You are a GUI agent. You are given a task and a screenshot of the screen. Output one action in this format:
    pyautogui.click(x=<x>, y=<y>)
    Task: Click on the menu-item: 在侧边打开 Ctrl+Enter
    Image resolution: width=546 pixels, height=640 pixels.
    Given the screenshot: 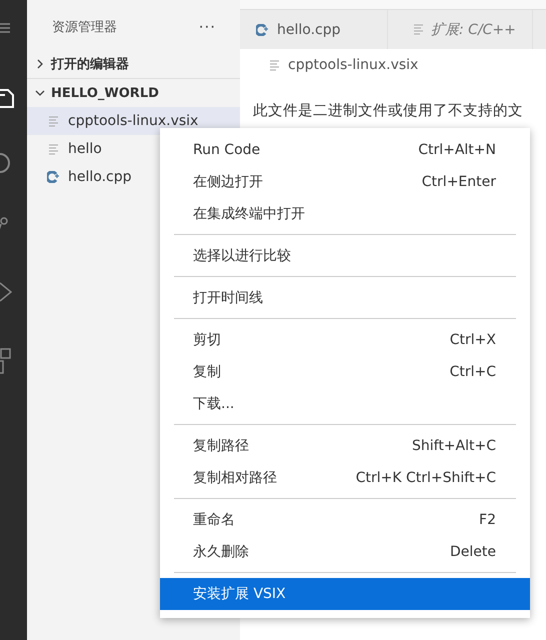 What is the action you would take?
    pyautogui.click(x=345, y=182)
    